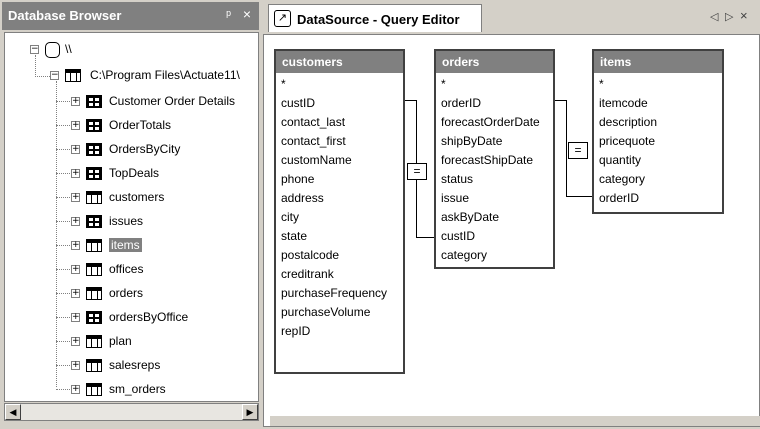 The image size is (760, 429). I want to click on database-icon, so click(52, 50).